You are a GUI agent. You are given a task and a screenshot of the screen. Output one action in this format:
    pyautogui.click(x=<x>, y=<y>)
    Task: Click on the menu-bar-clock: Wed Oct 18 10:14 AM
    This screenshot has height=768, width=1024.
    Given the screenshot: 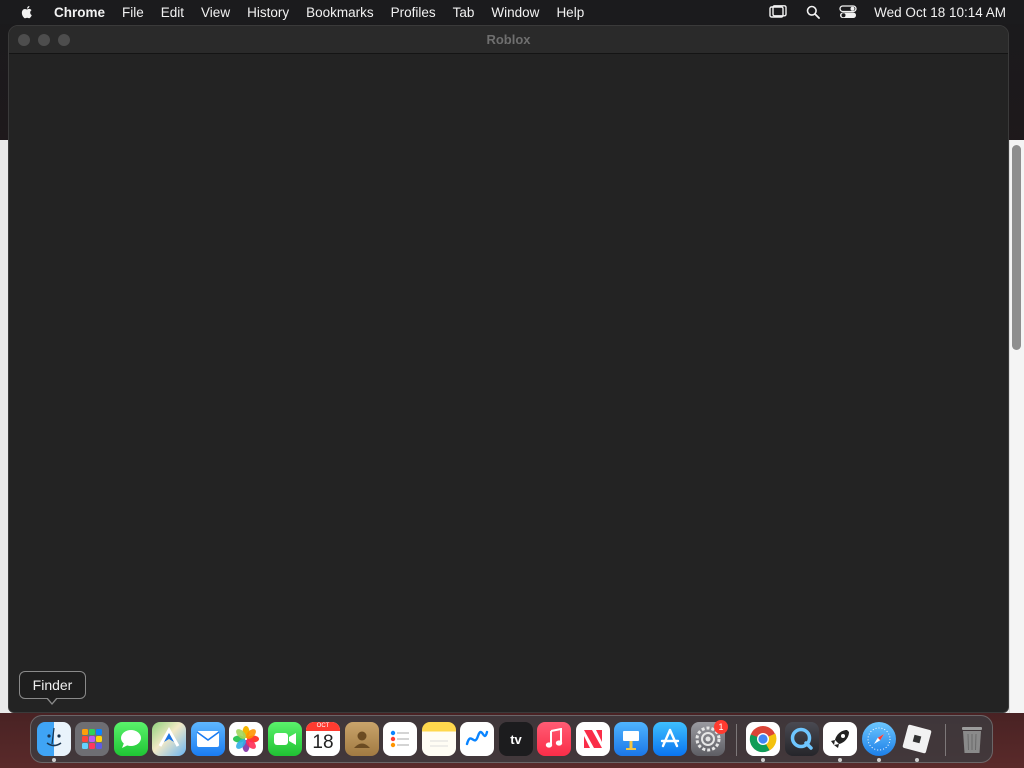 What is the action you would take?
    pyautogui.click(x=940, y=12)
    